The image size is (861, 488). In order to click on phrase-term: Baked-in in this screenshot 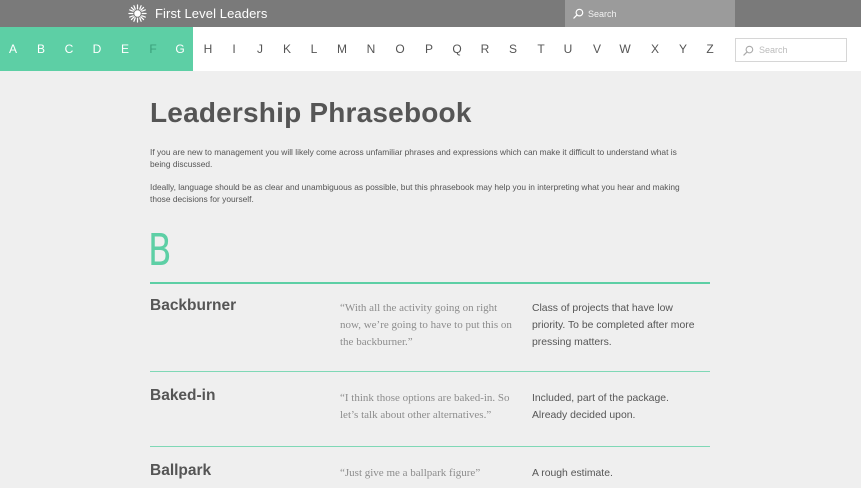, I will do `click(183, 395)`.